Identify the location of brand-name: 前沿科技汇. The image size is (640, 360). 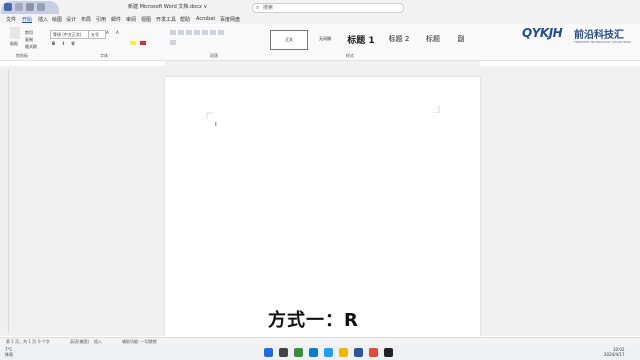
(599, 35).